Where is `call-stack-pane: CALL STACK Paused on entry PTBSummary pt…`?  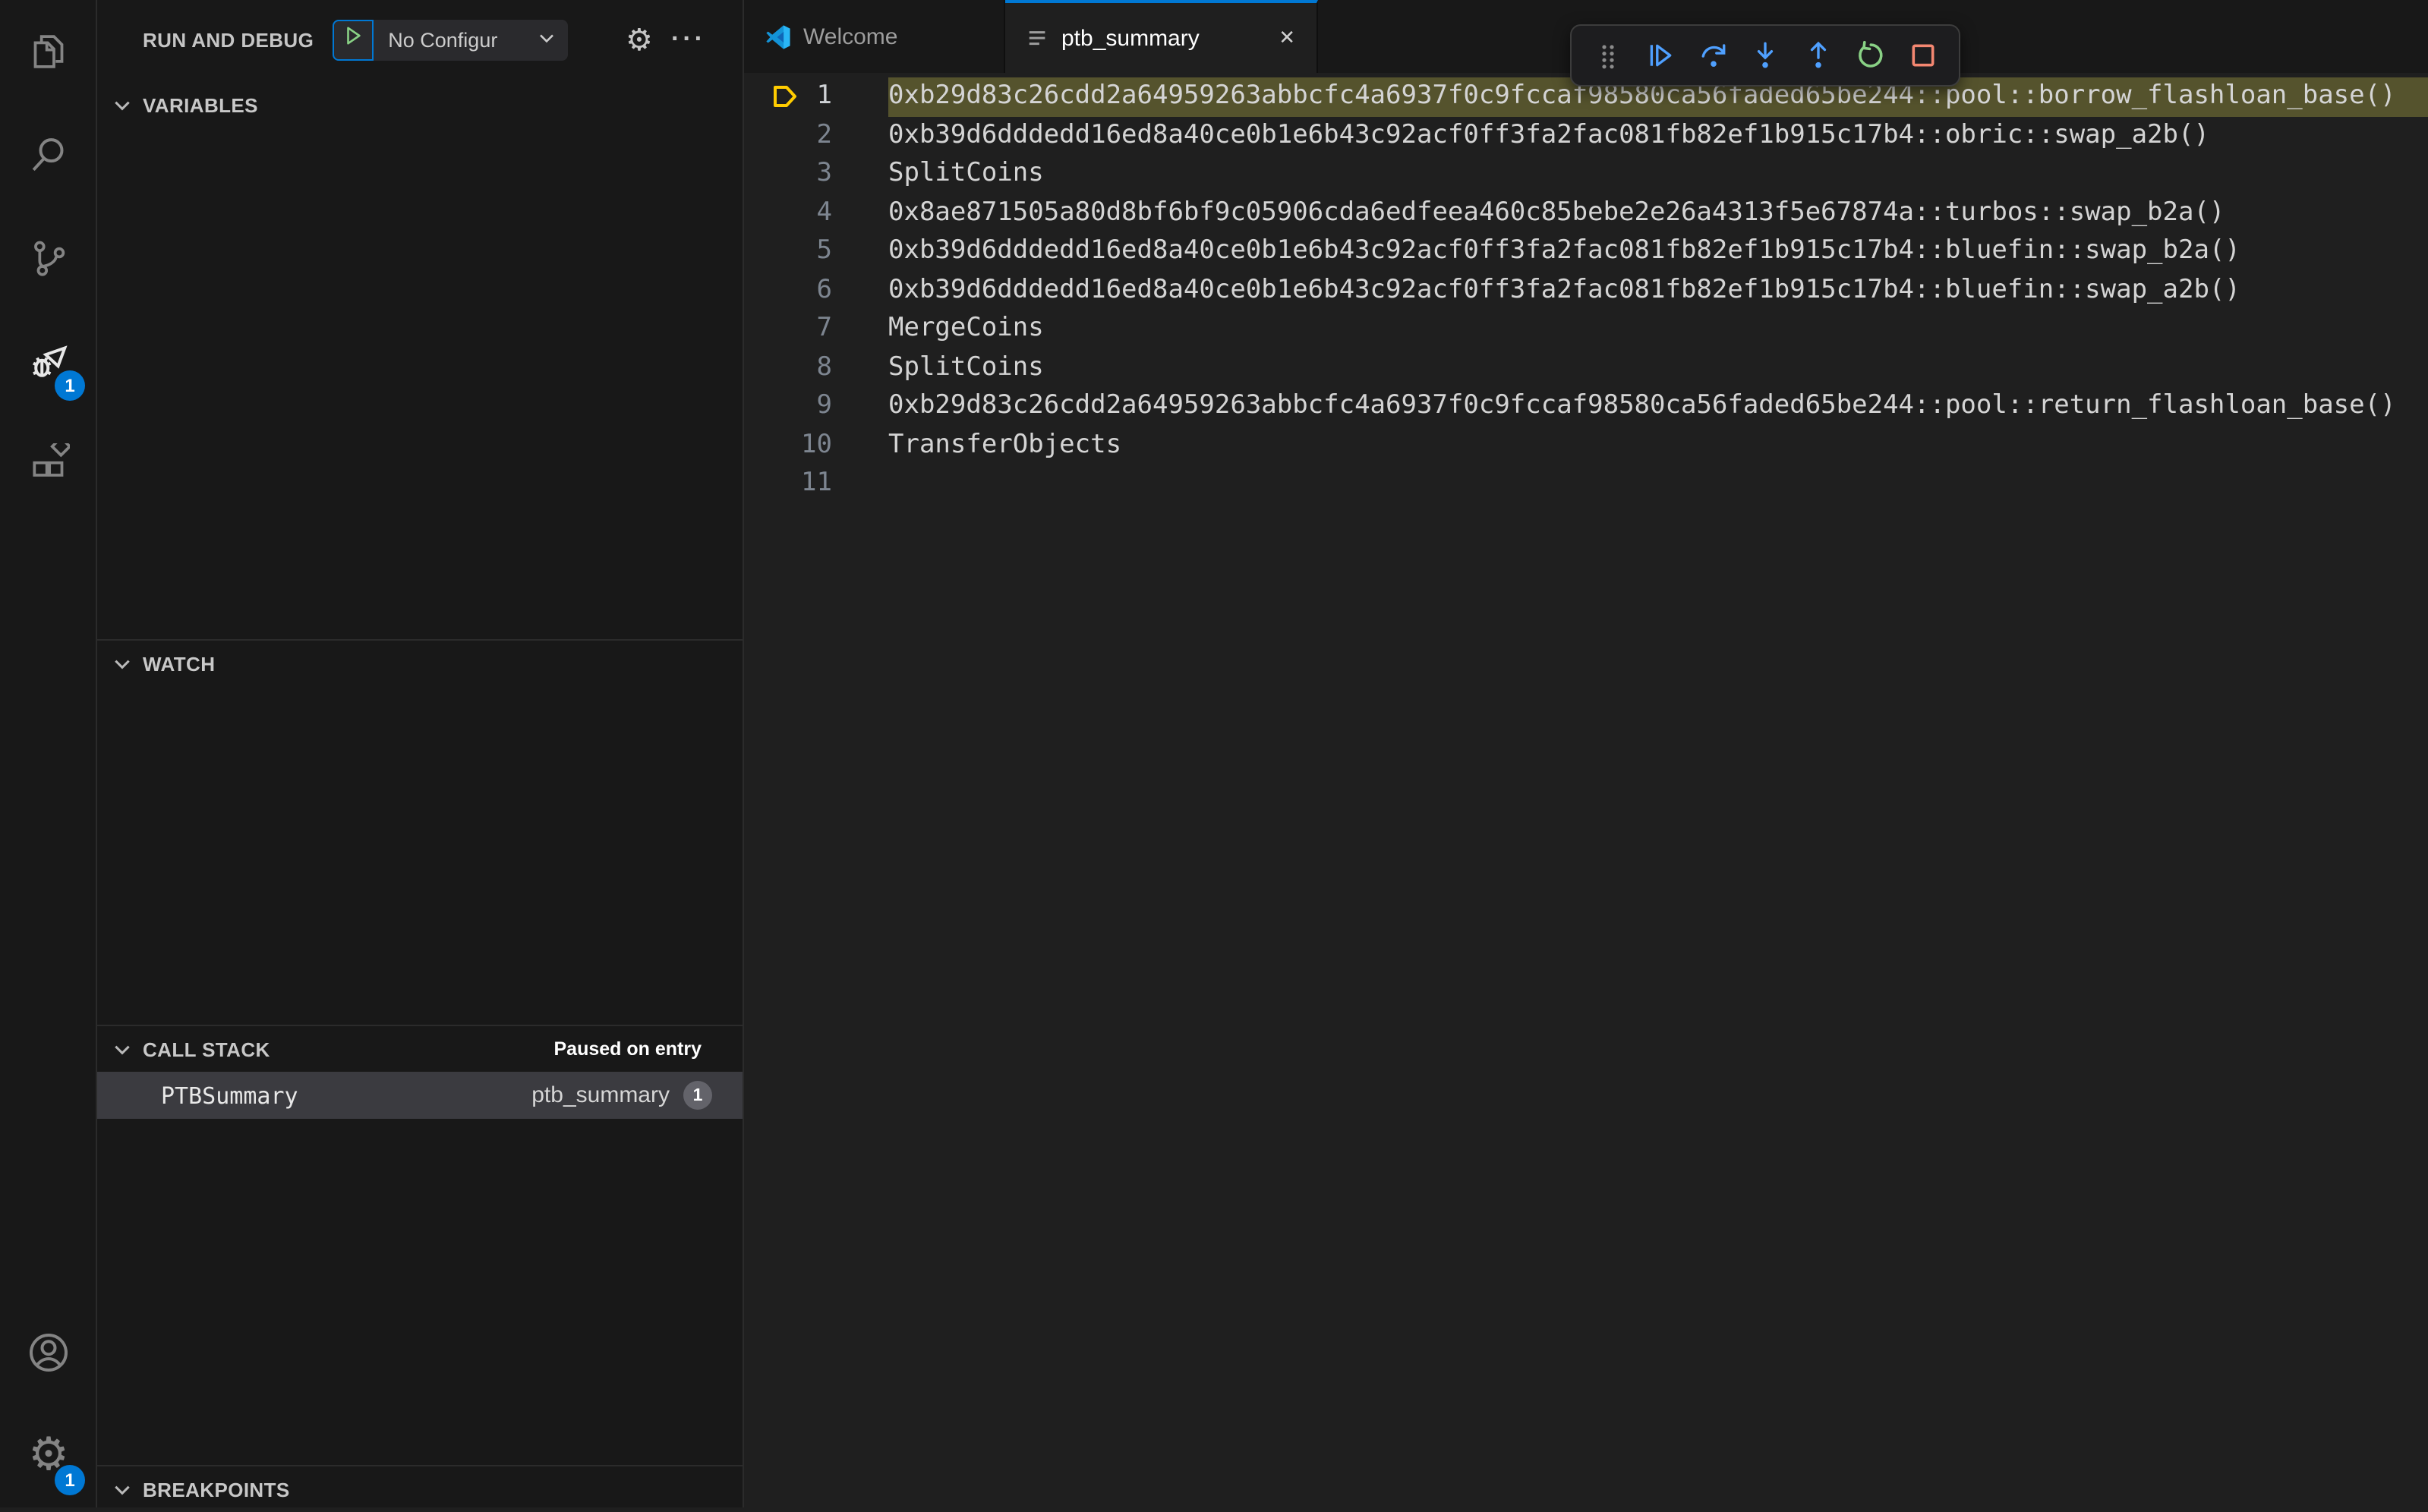 call-stack-pane: CALL STACK Paused on entry PTBSummary pt… is located at coordinates (420, 1072).